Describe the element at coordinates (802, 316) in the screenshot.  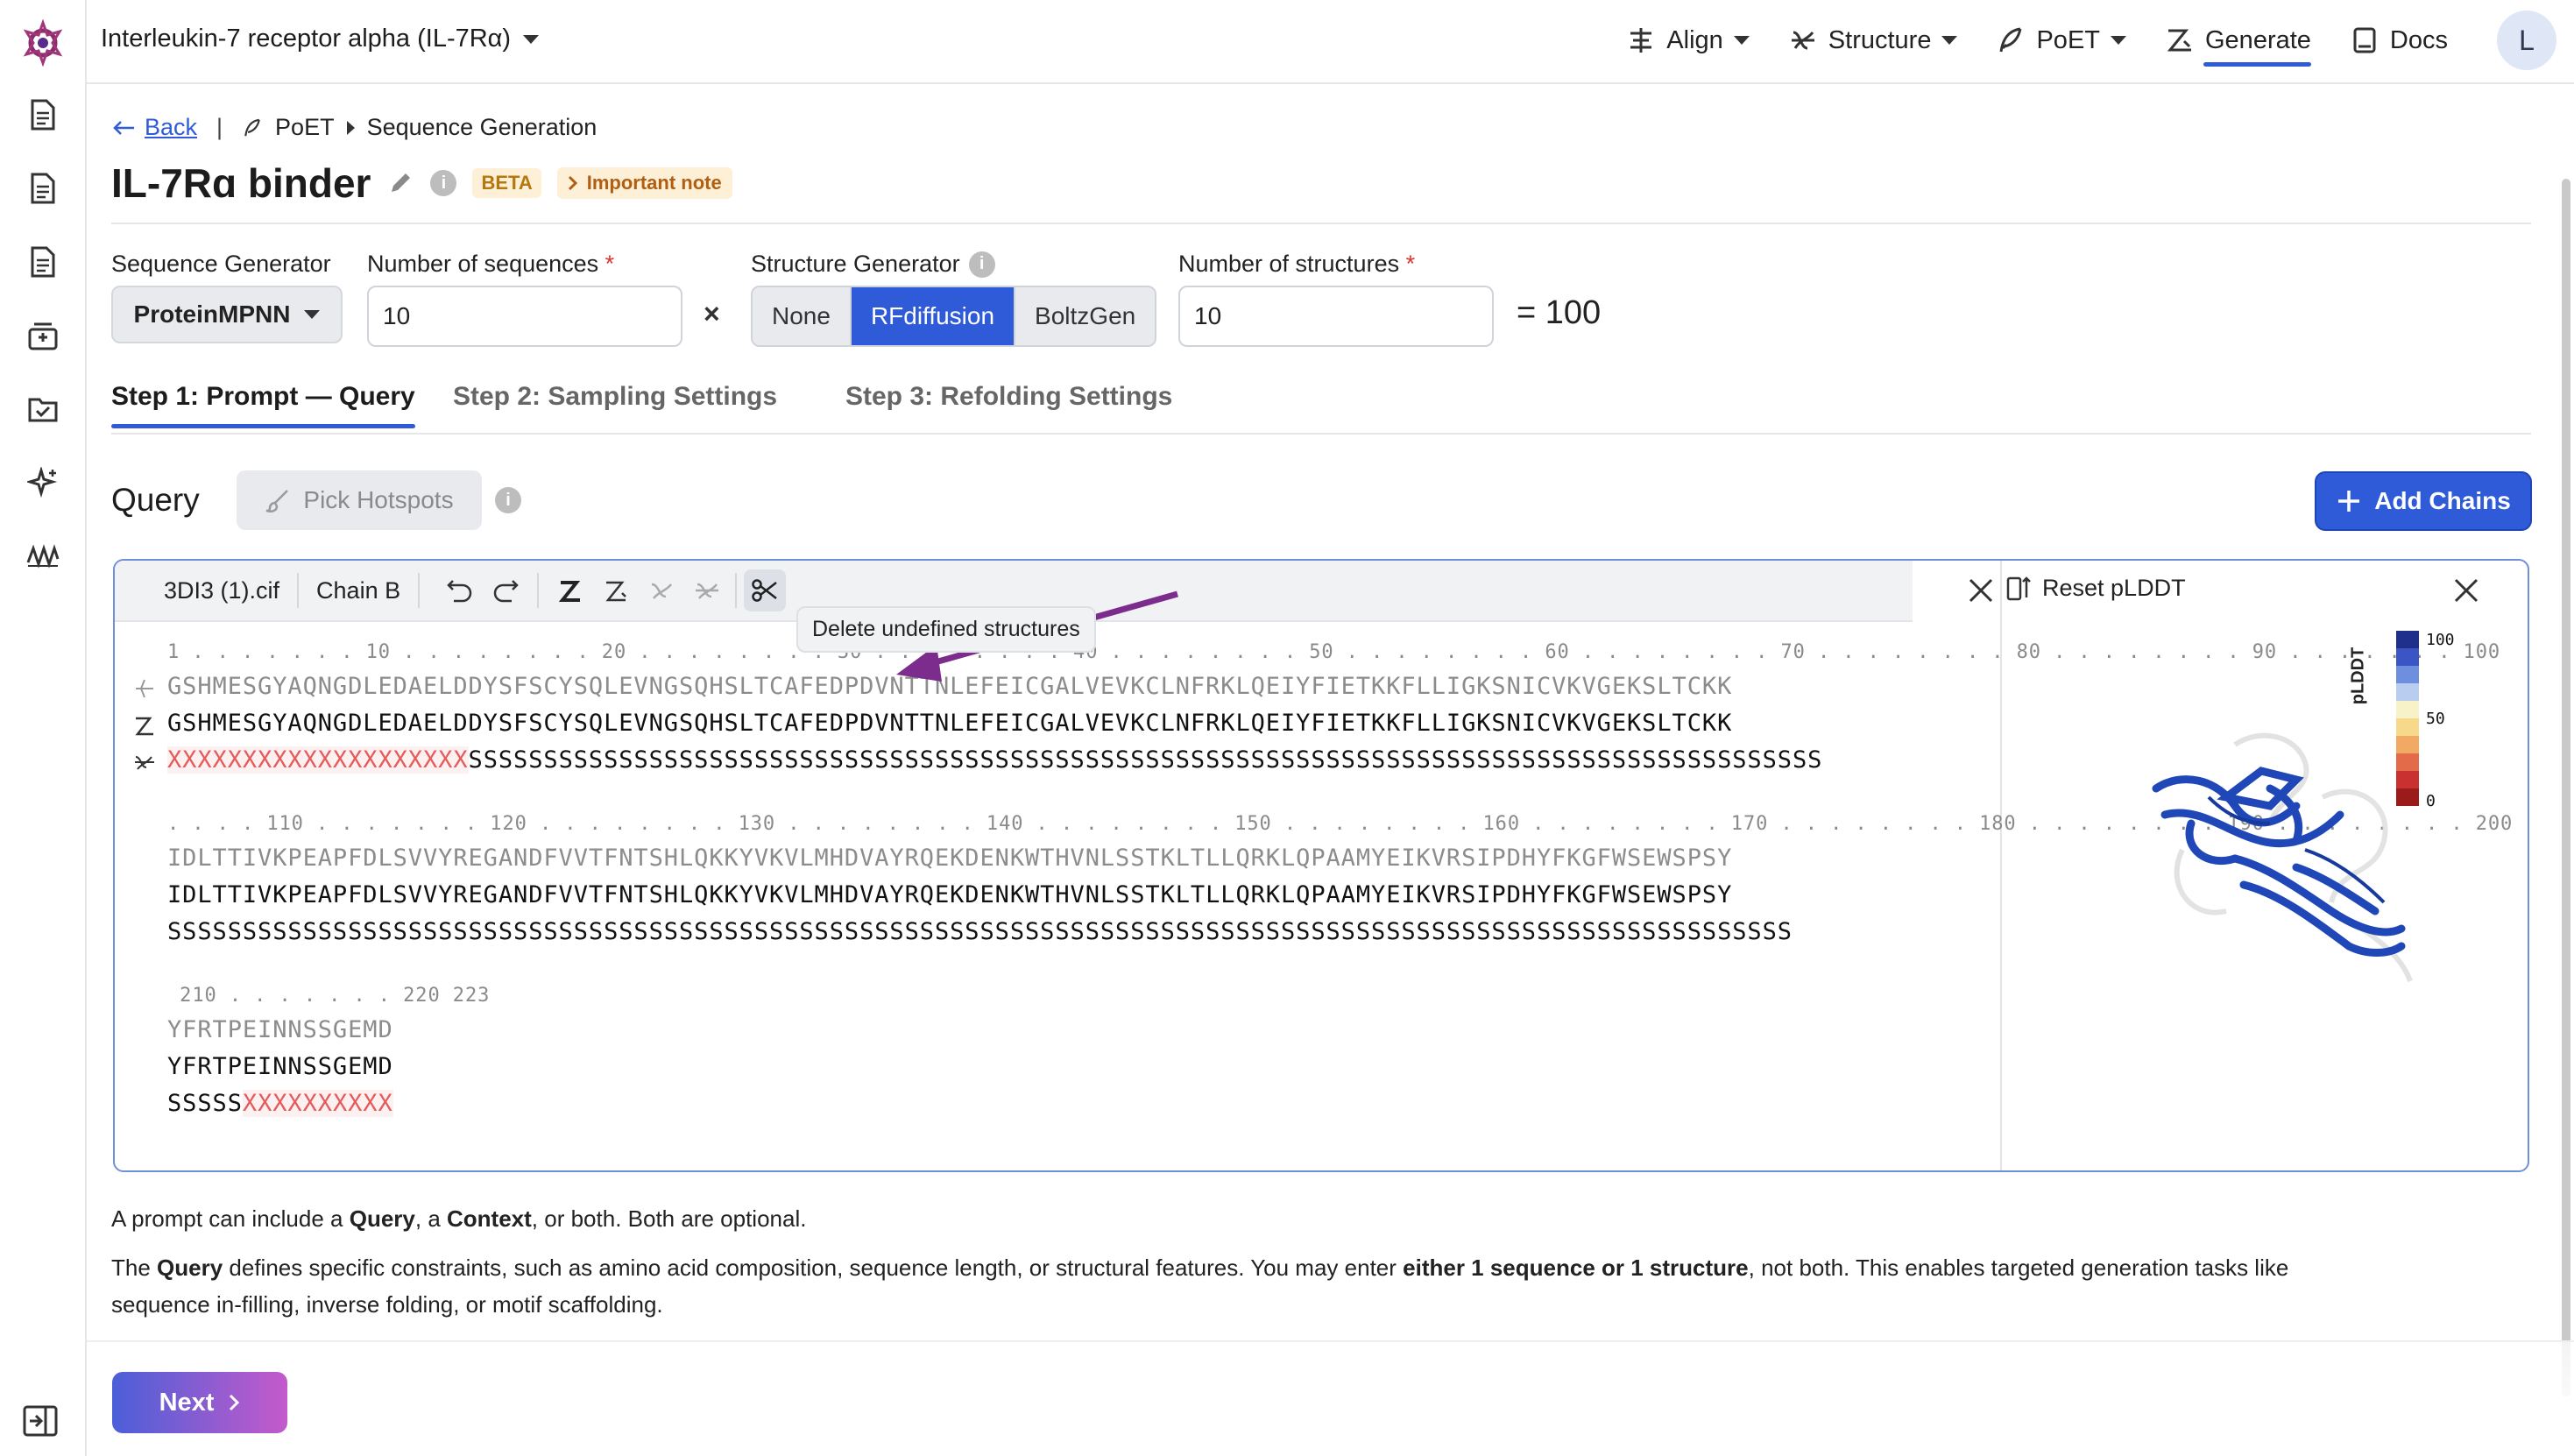
I see `structure-option-none: None` at that location.